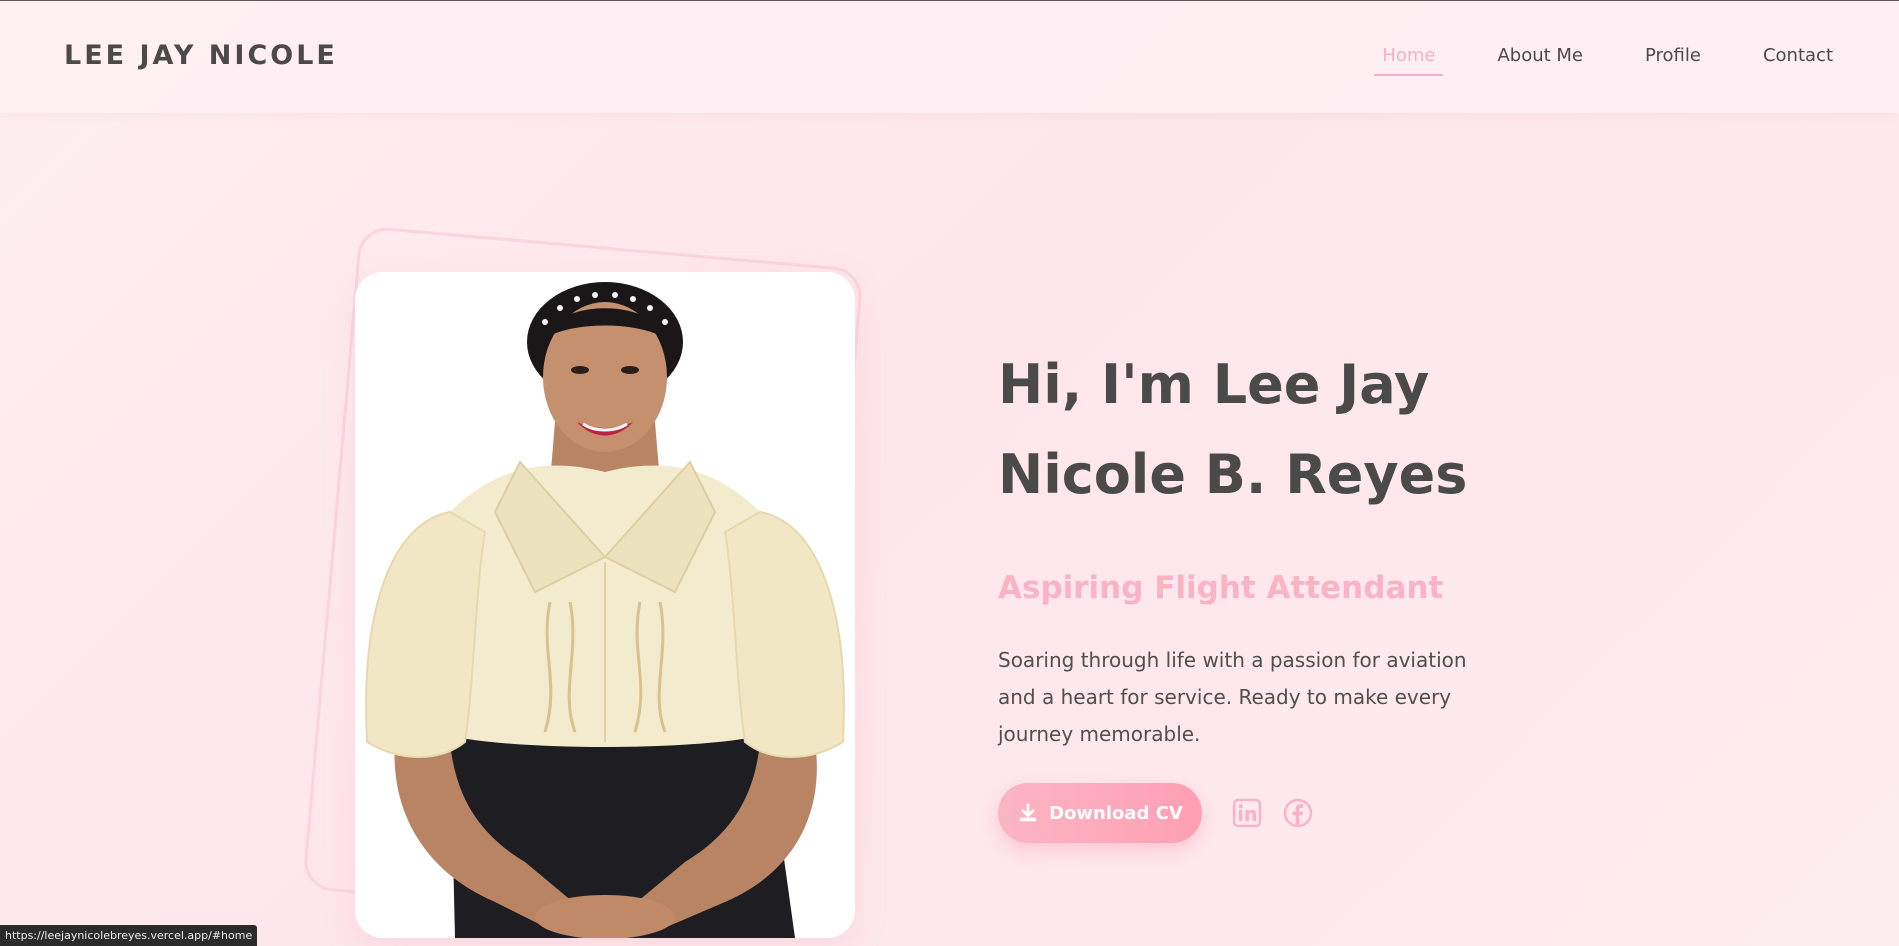  I want to click on social-links, so click(1283, 813).